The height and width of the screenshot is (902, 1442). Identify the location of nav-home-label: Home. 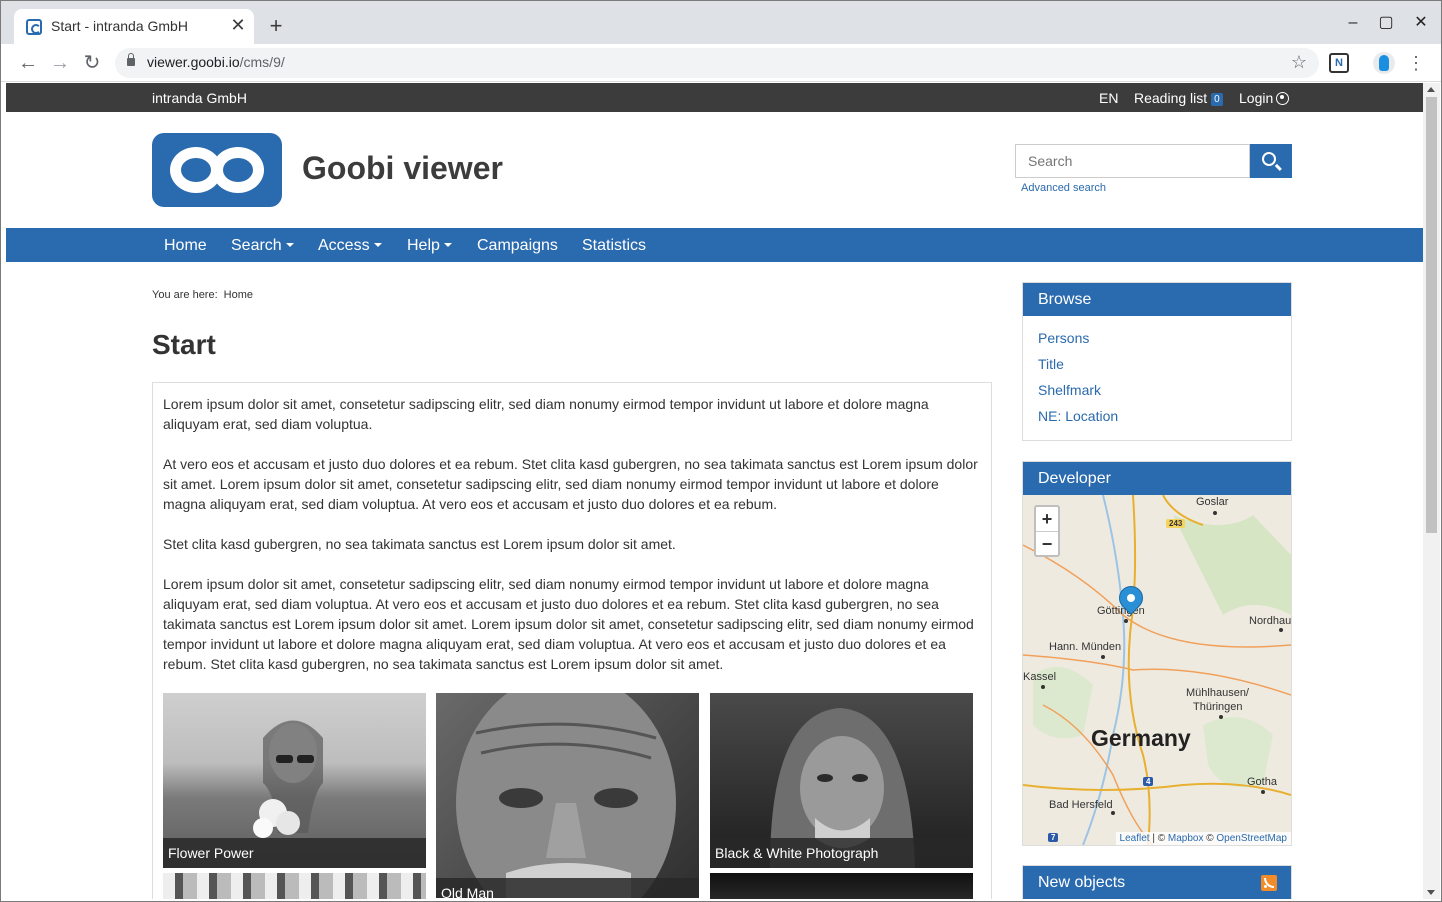
(185, 245).